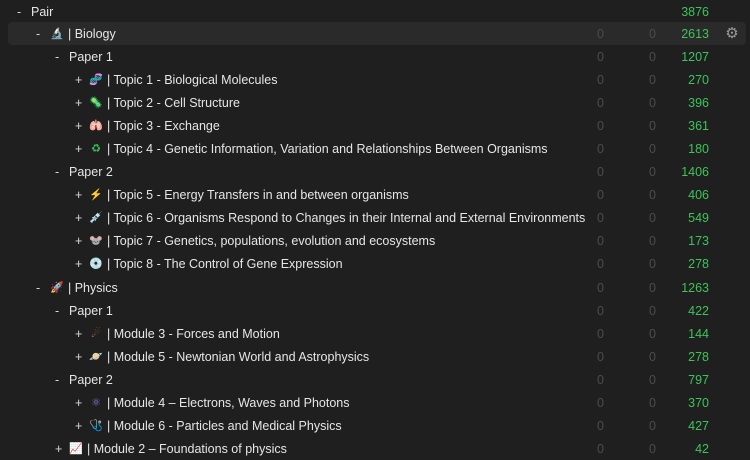 Image resolution: width=750 pixels, height=460 pixels. What do you see at coordinates (96, 125) in the screenshot?
I see `lungs-icon: 🫁` at bounding box center [96, 125].